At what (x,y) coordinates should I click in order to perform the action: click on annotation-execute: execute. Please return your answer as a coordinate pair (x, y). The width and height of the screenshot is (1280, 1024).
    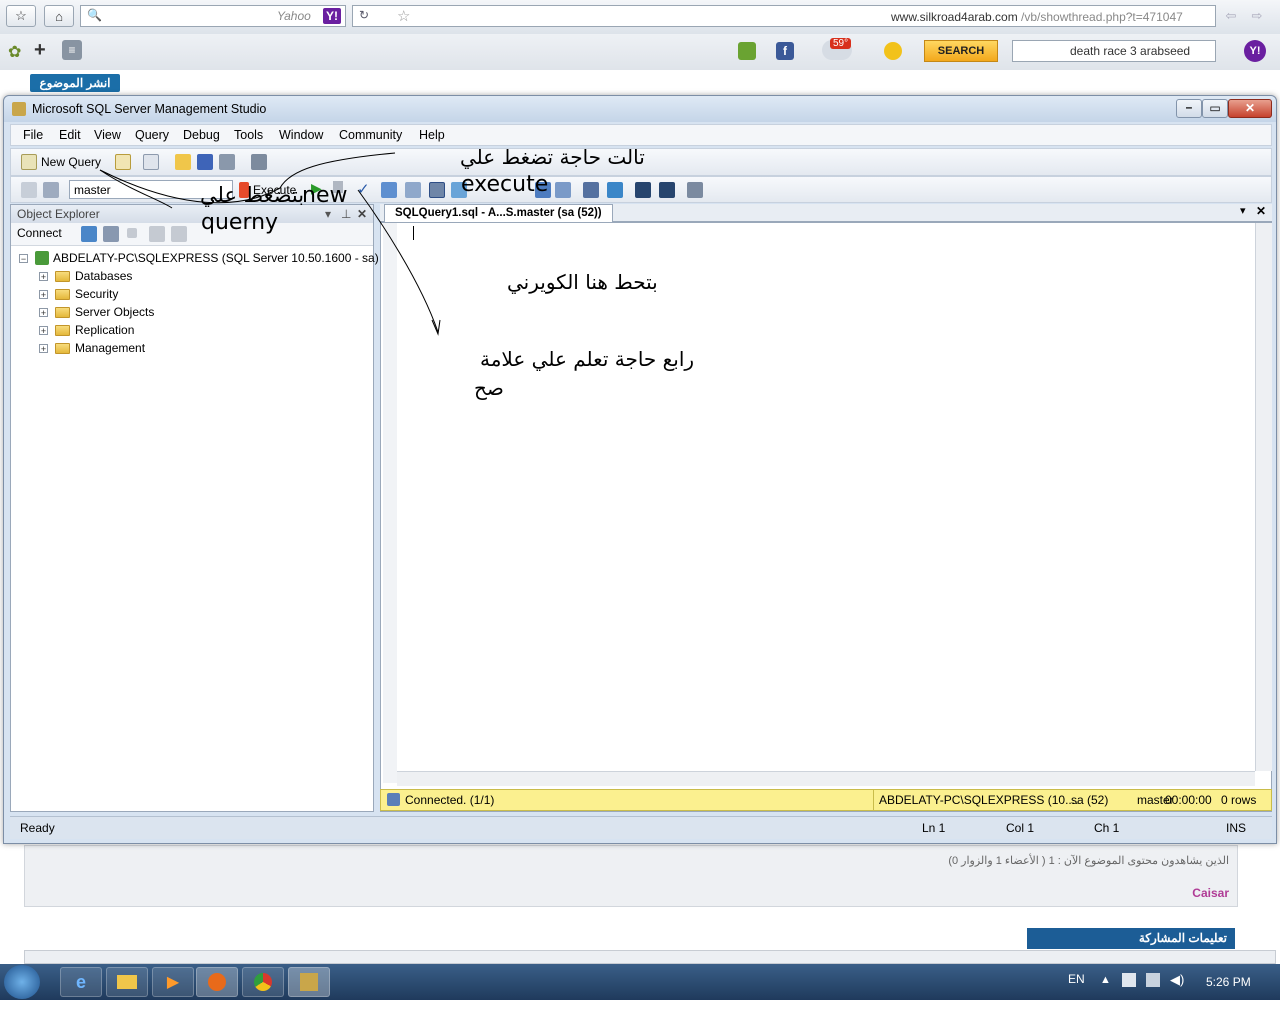
    Looking at the image, I should click on (505, 184).